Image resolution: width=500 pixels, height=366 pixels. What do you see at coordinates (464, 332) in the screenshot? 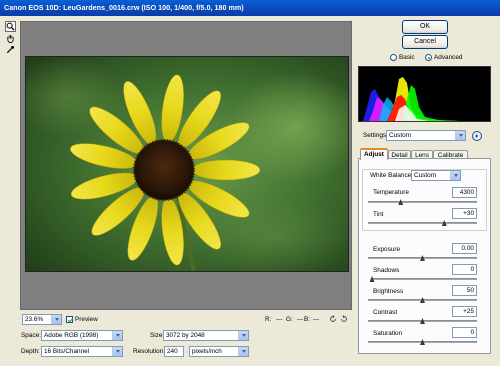
I see `saturation-input: 0` at bounding box center [464, 332].